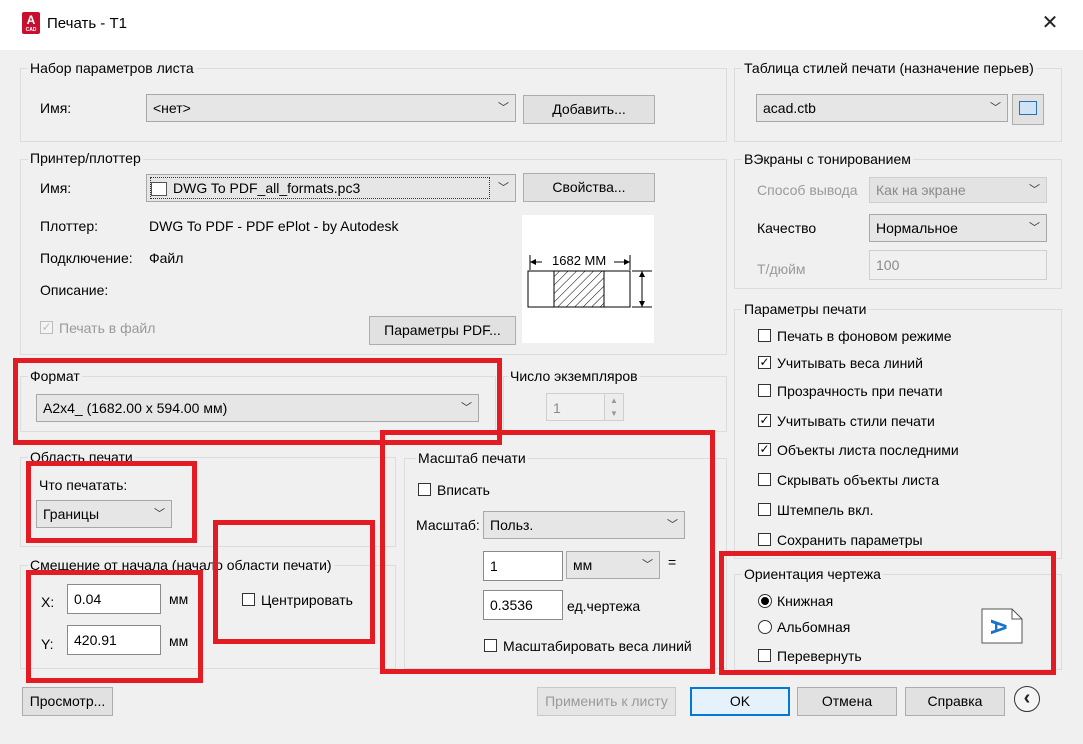  Describe the element at coordinates (331, 108) in the screenshot. I see `page-setup-name-combo: <нет> ﹀` at that location.